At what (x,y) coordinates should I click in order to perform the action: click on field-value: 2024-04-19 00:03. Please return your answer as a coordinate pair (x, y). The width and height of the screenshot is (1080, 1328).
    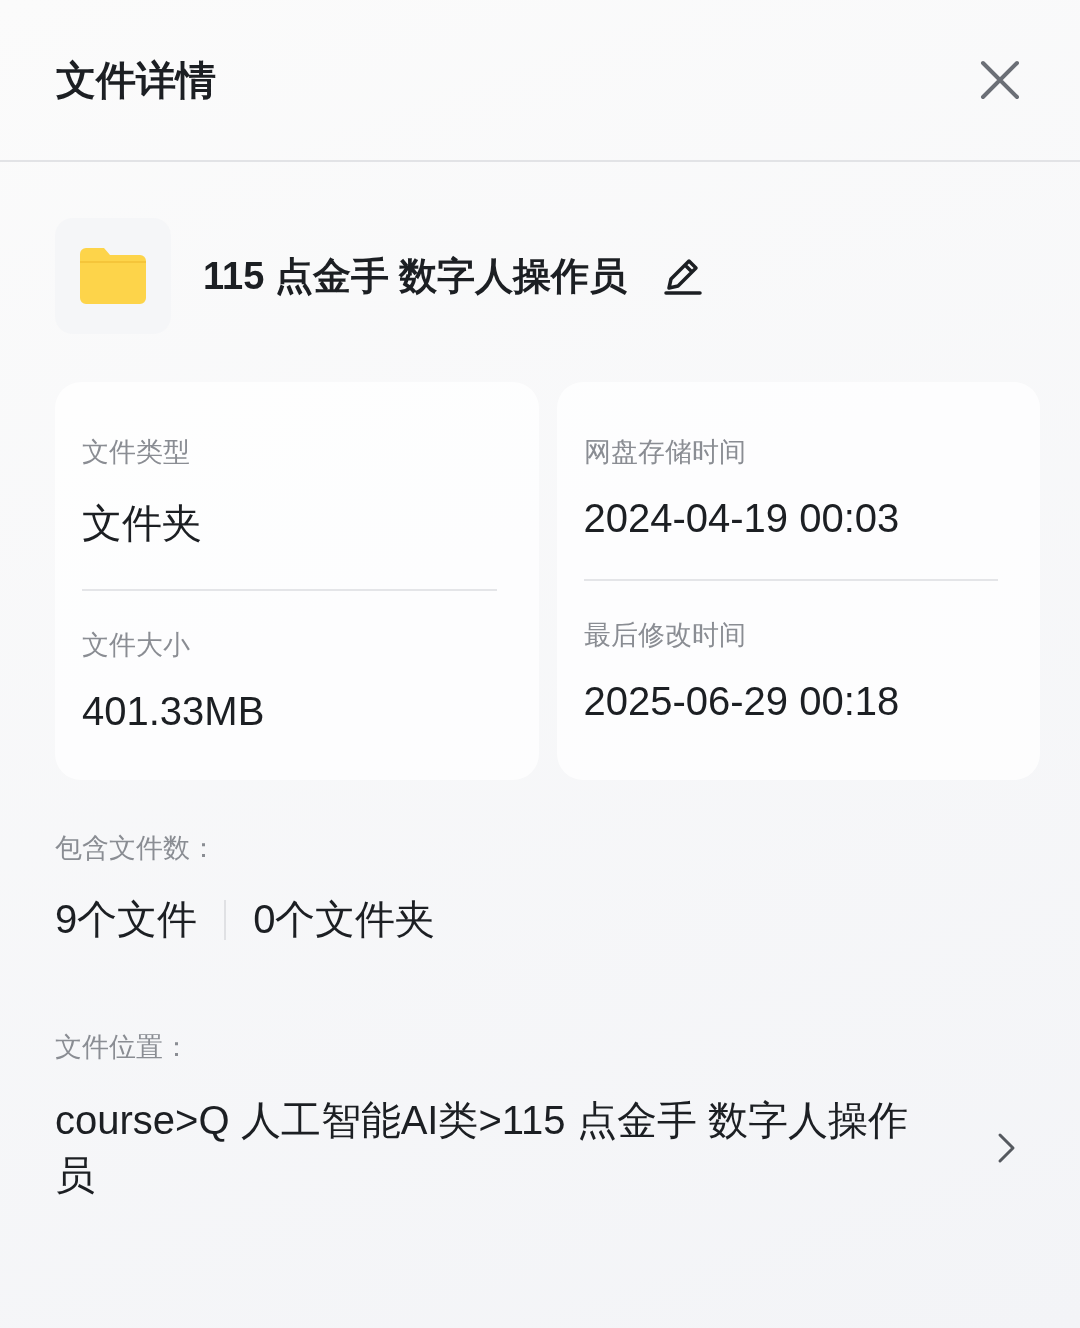
    Looking at the image, I should click on (742, 518).